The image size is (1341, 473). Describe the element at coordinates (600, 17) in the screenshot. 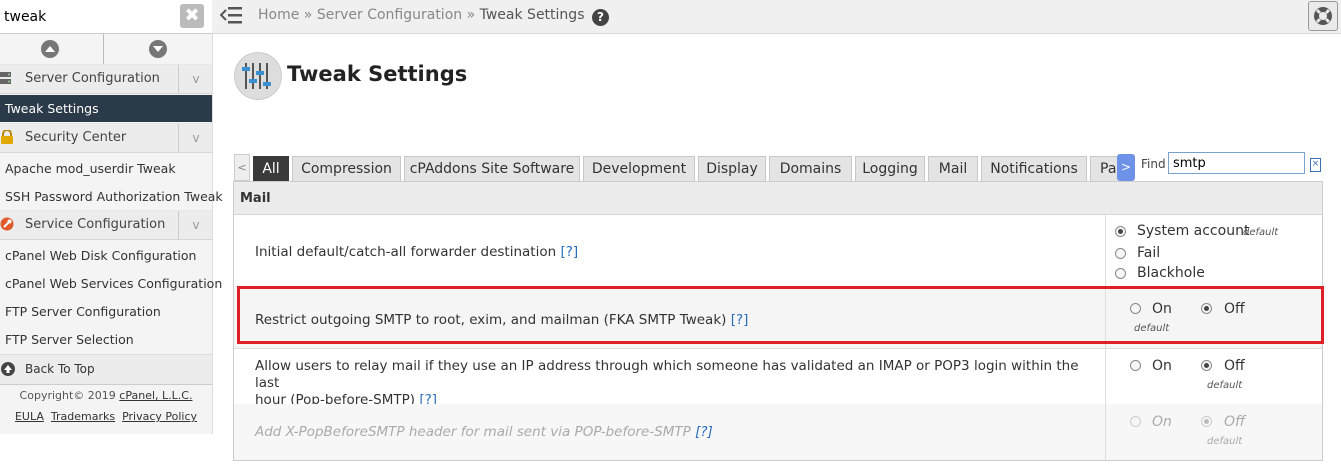

I see `help-icon: ?` at that location.